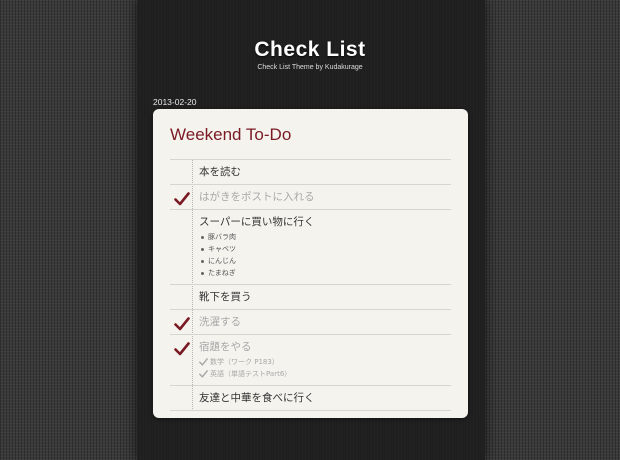 Image resolution: width=620 pixels, height=460 pixels. I want to click on sub-list: 数学（ワーク P183） 英語（単語テストPart6）, so click(325, 368).